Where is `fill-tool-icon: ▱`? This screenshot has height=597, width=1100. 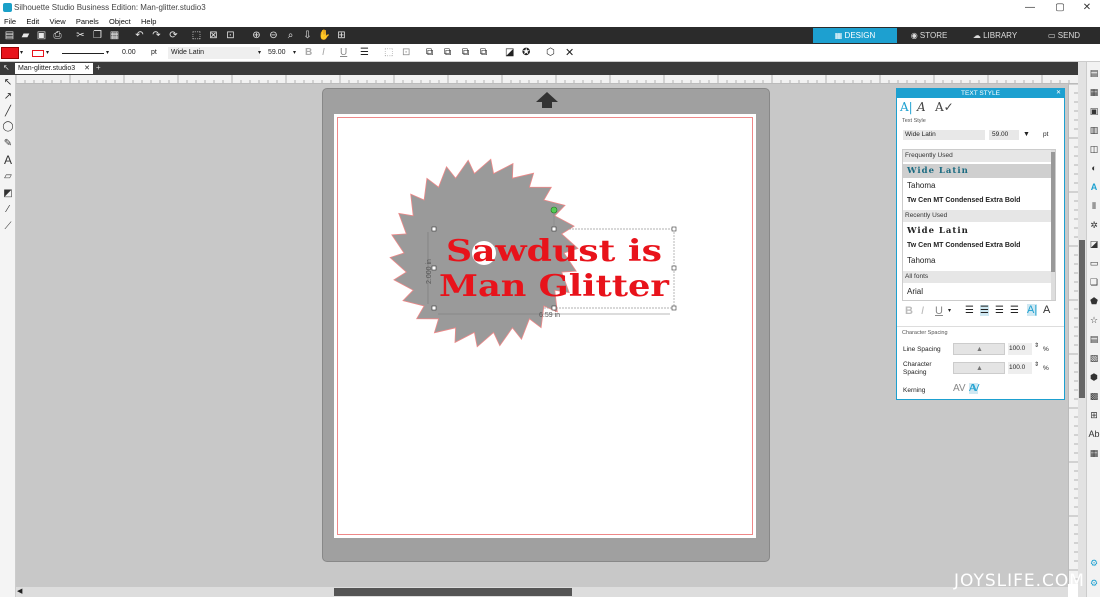
fill-tool-icon: ▱ is located at coordinates (8, 177).